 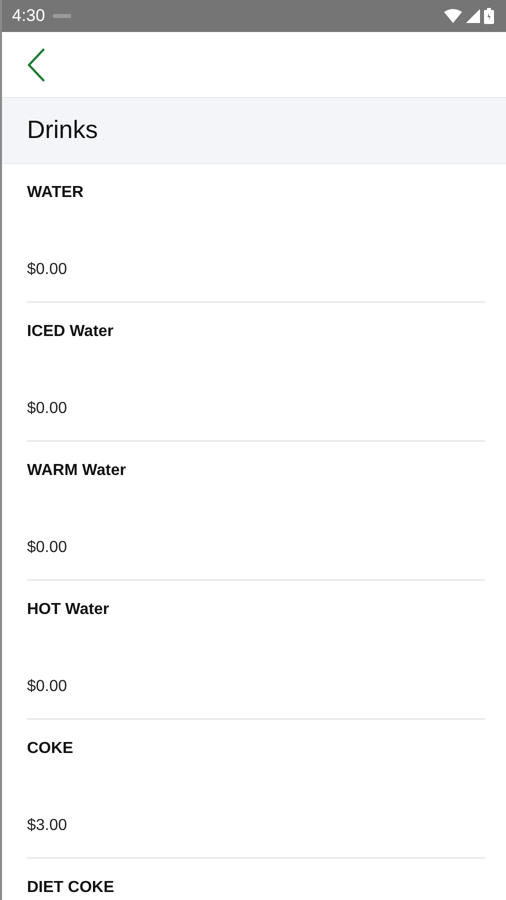 I want to click on item-name: HOT Water, so click(x=68, y=610).